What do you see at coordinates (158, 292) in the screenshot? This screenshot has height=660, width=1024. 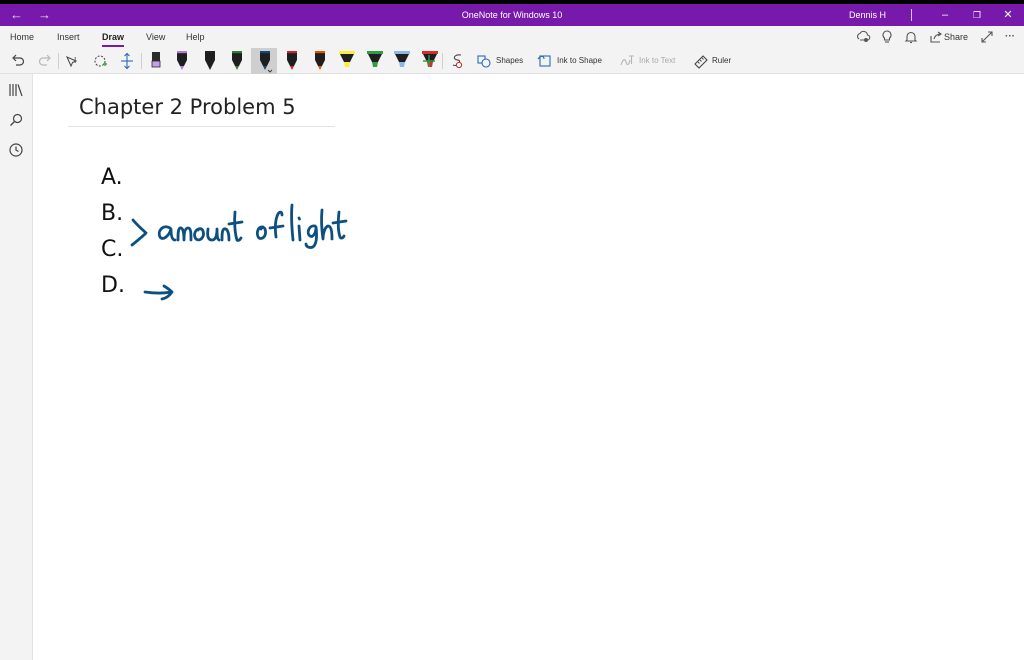 I see `ink-arrow-d` at bounding box center [158, 292].